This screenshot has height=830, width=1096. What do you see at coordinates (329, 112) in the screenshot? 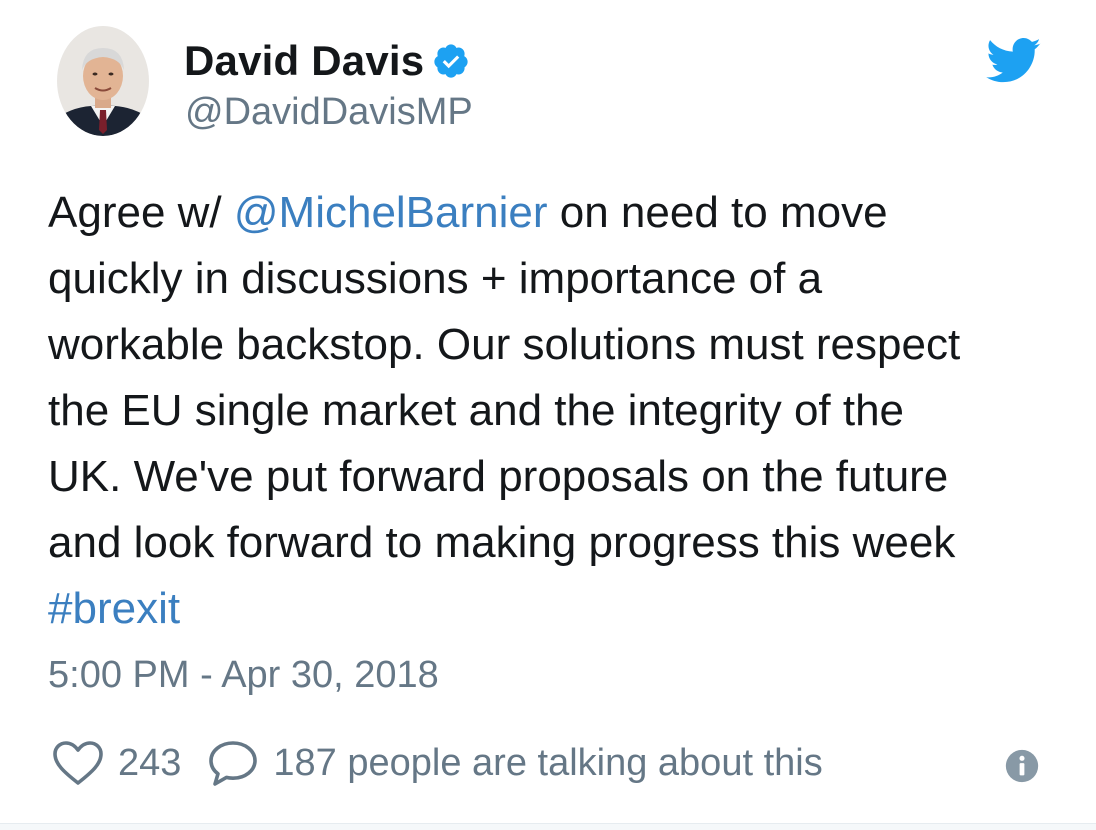
I see `author-handle: @DavidDavisMP` at bounding box center [329, 112].